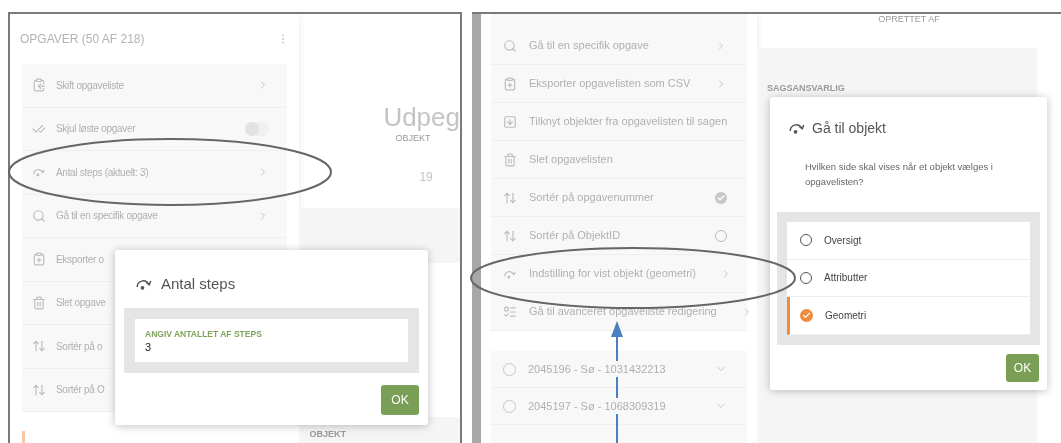 The width and height of the screenshot is (1061, 443). What do you see at coordinates (82, 39) in the screenshot?
I see `panel-title: OPGAVER (50 AF 218)` at bounding box center [82, 39].